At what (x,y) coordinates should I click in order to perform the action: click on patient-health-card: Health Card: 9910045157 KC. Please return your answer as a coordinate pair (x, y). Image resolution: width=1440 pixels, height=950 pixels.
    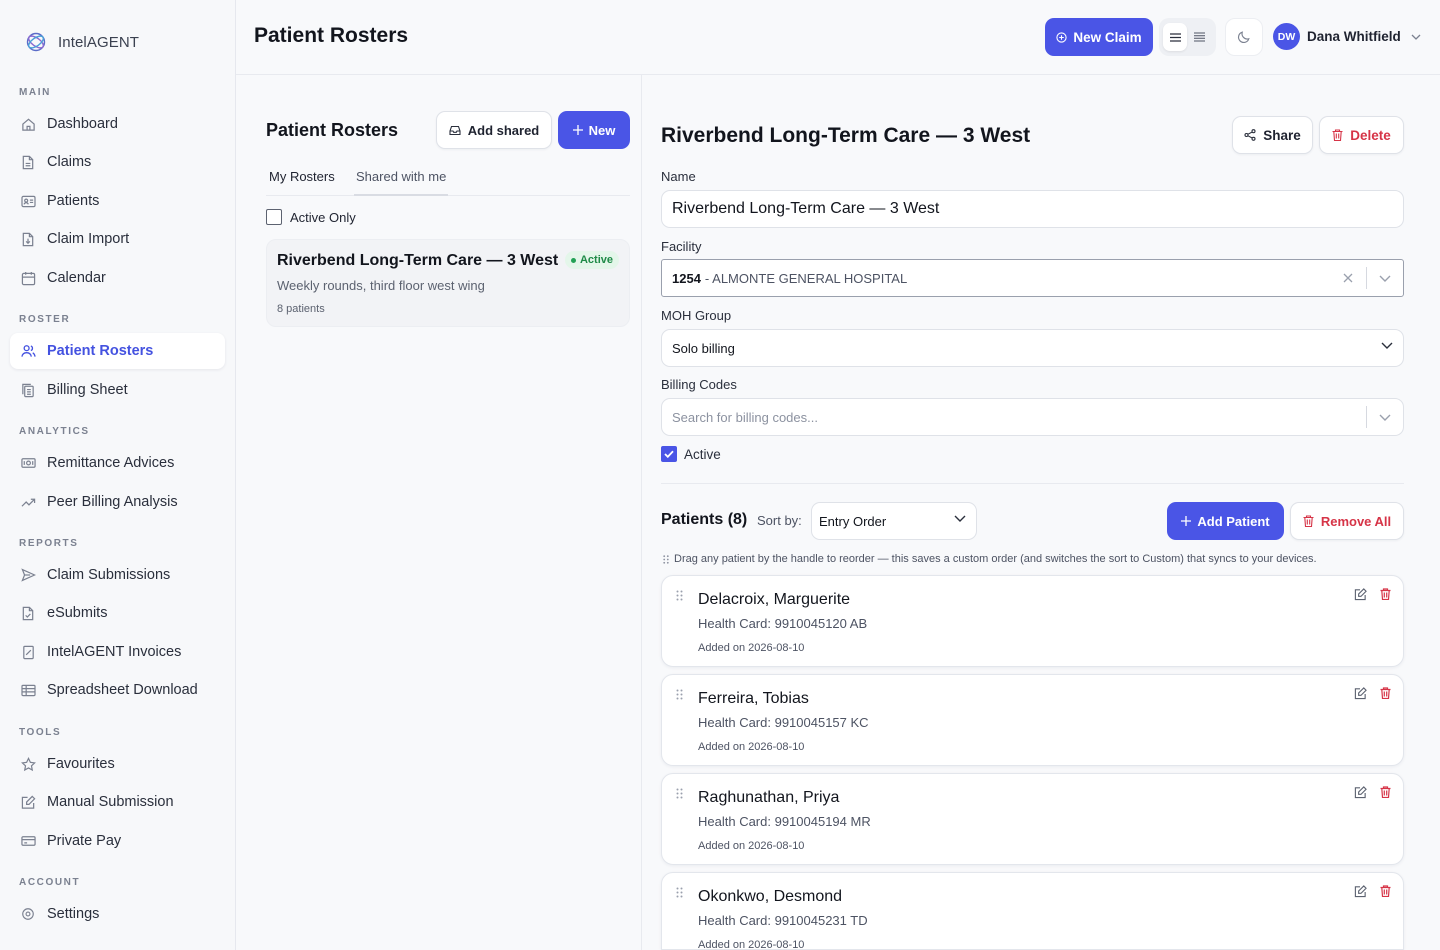
    Looking at the image, I should click on (783, 722).